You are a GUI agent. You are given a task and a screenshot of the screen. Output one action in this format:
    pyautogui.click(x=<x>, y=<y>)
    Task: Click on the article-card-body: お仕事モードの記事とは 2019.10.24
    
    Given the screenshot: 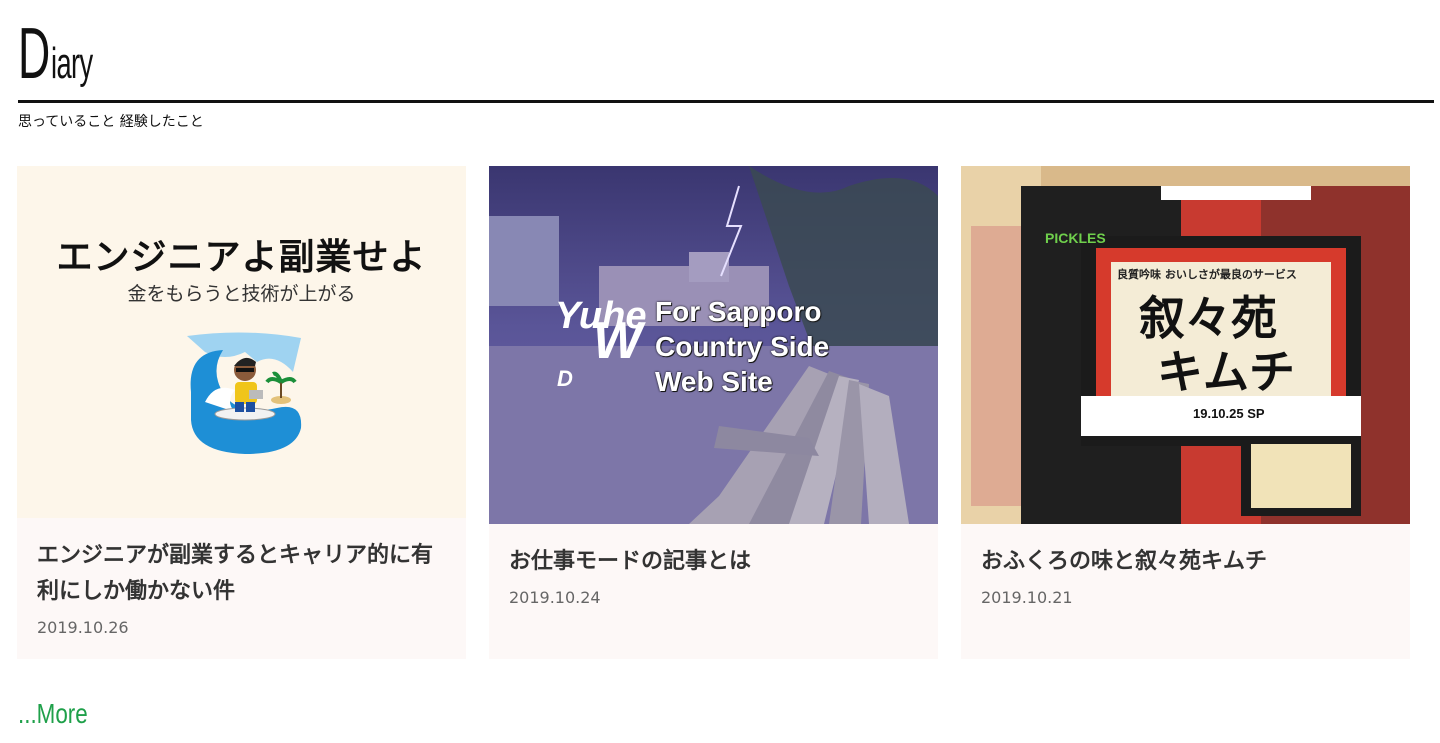 What is the action you would take?
    pyautogui.click(x=713, y=576)
    